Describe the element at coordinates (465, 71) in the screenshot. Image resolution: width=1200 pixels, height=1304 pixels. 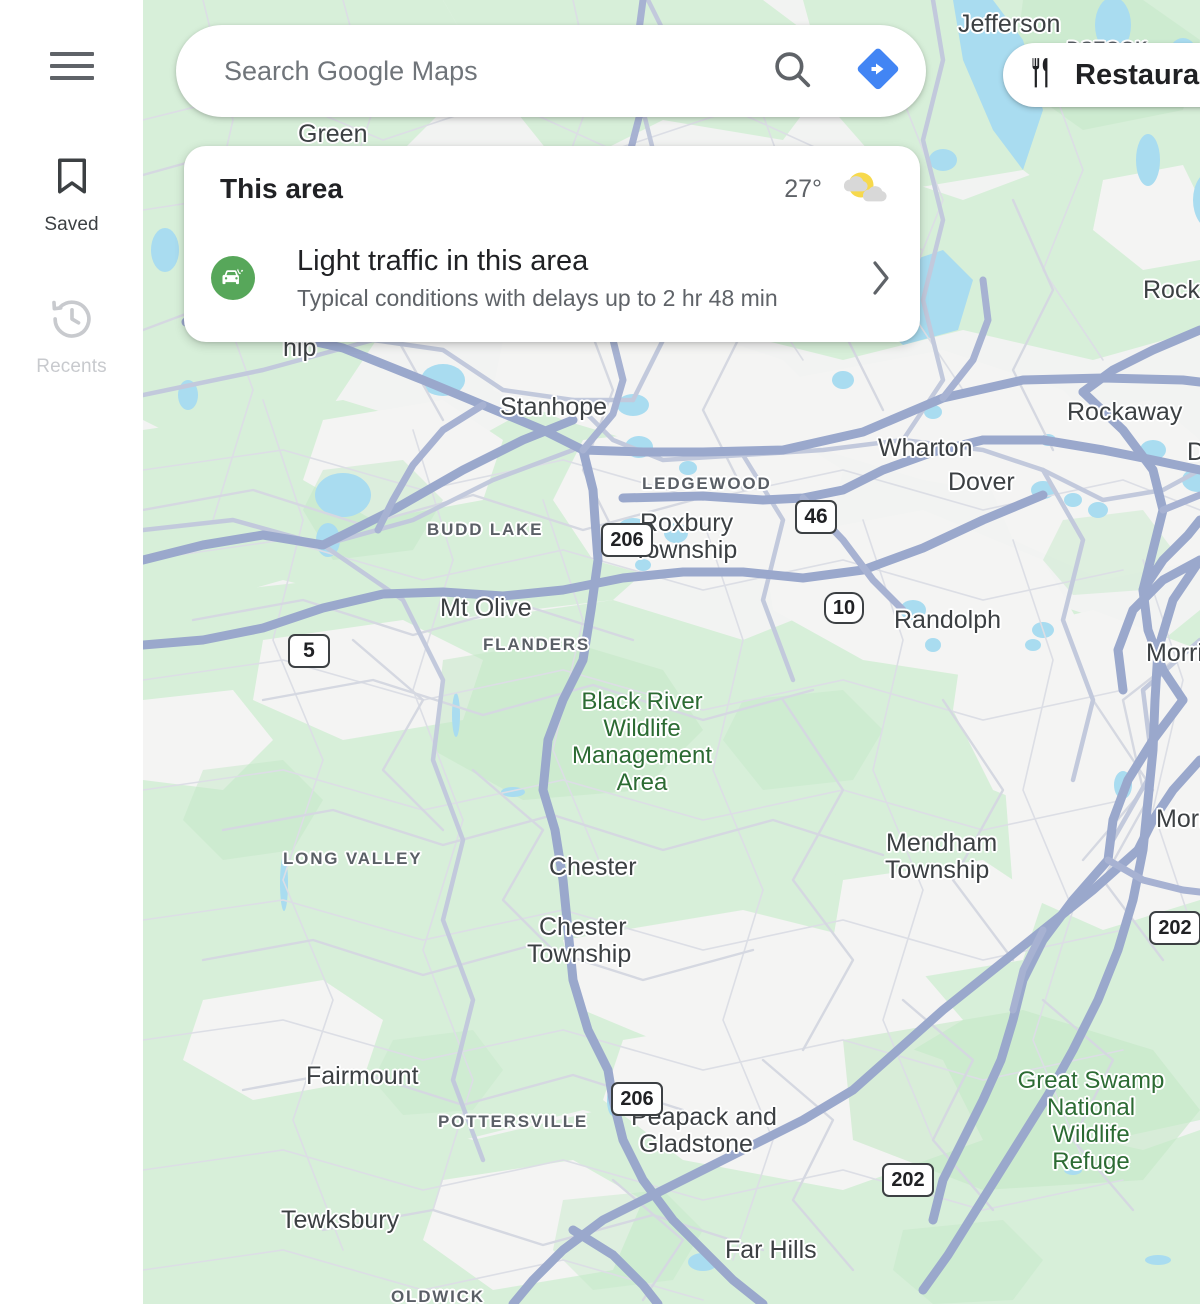
I see `search-input` at that location.